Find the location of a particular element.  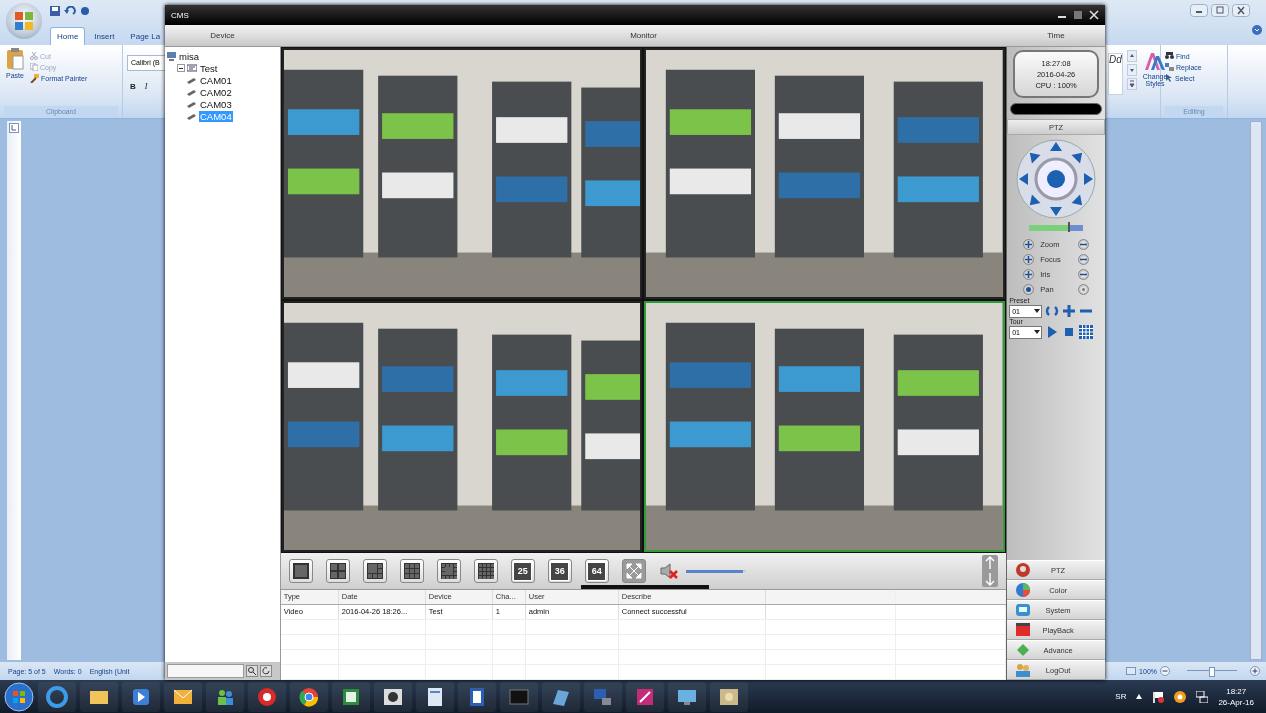

office-button is located at coordinates (24, 21).